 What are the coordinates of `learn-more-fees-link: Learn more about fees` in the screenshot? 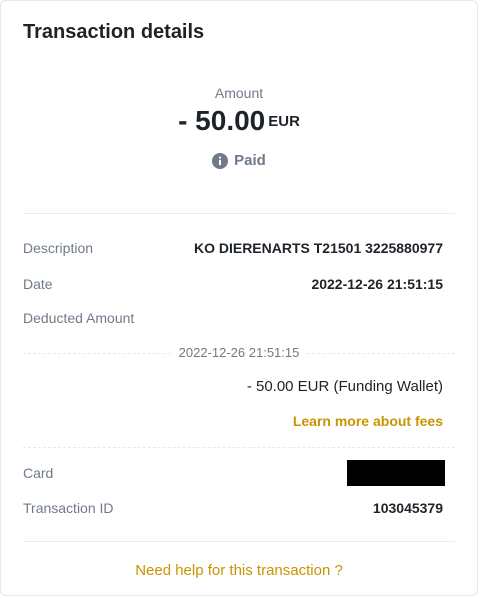 It's located at (368, 421).